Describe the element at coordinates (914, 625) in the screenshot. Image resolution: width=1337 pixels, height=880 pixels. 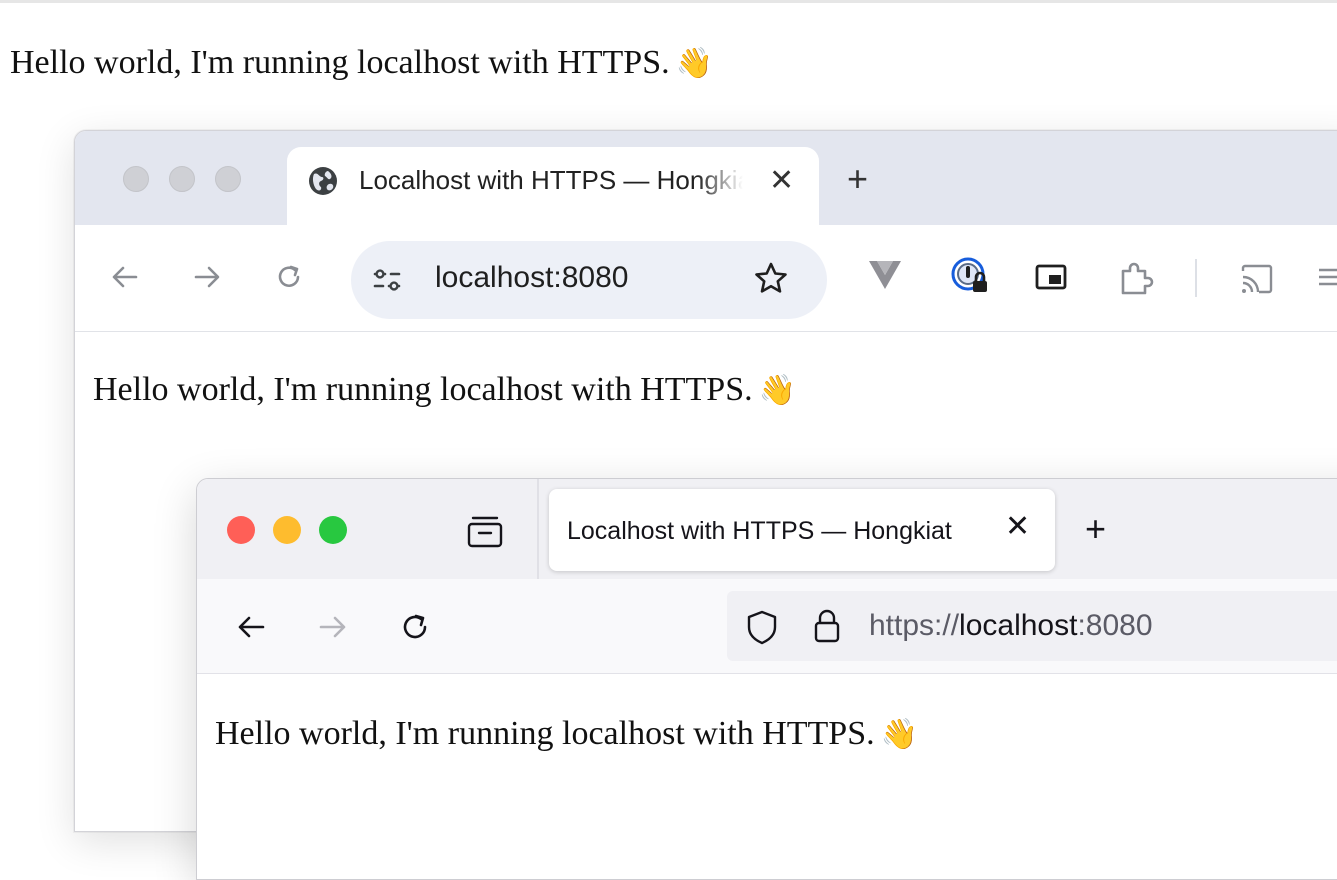
I see `url-scheme: https://` at that location.